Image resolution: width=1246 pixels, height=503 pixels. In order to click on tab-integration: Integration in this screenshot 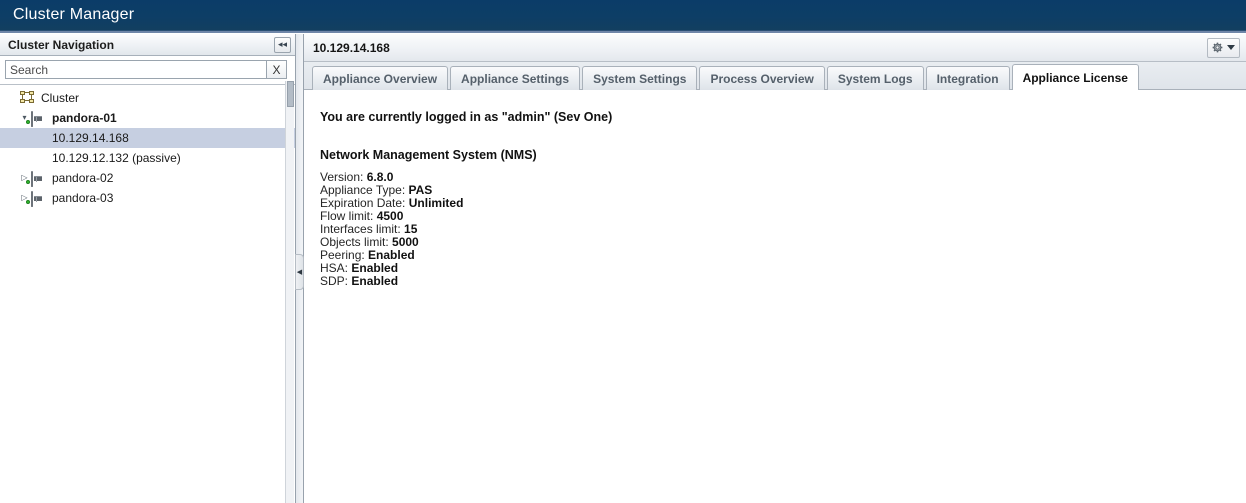, I will do `click(967, 78)`.